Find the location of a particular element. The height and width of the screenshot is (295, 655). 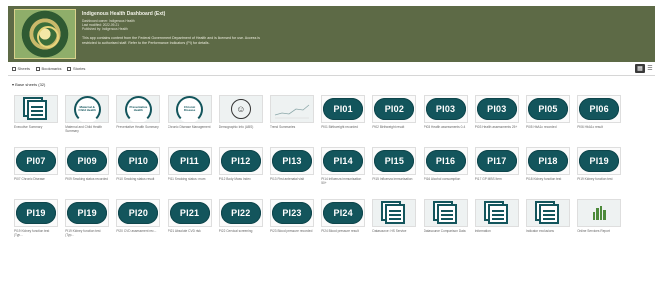

sheet-tile: ☺ Demographic Info (ABS) is located at coordinates (240, 117).